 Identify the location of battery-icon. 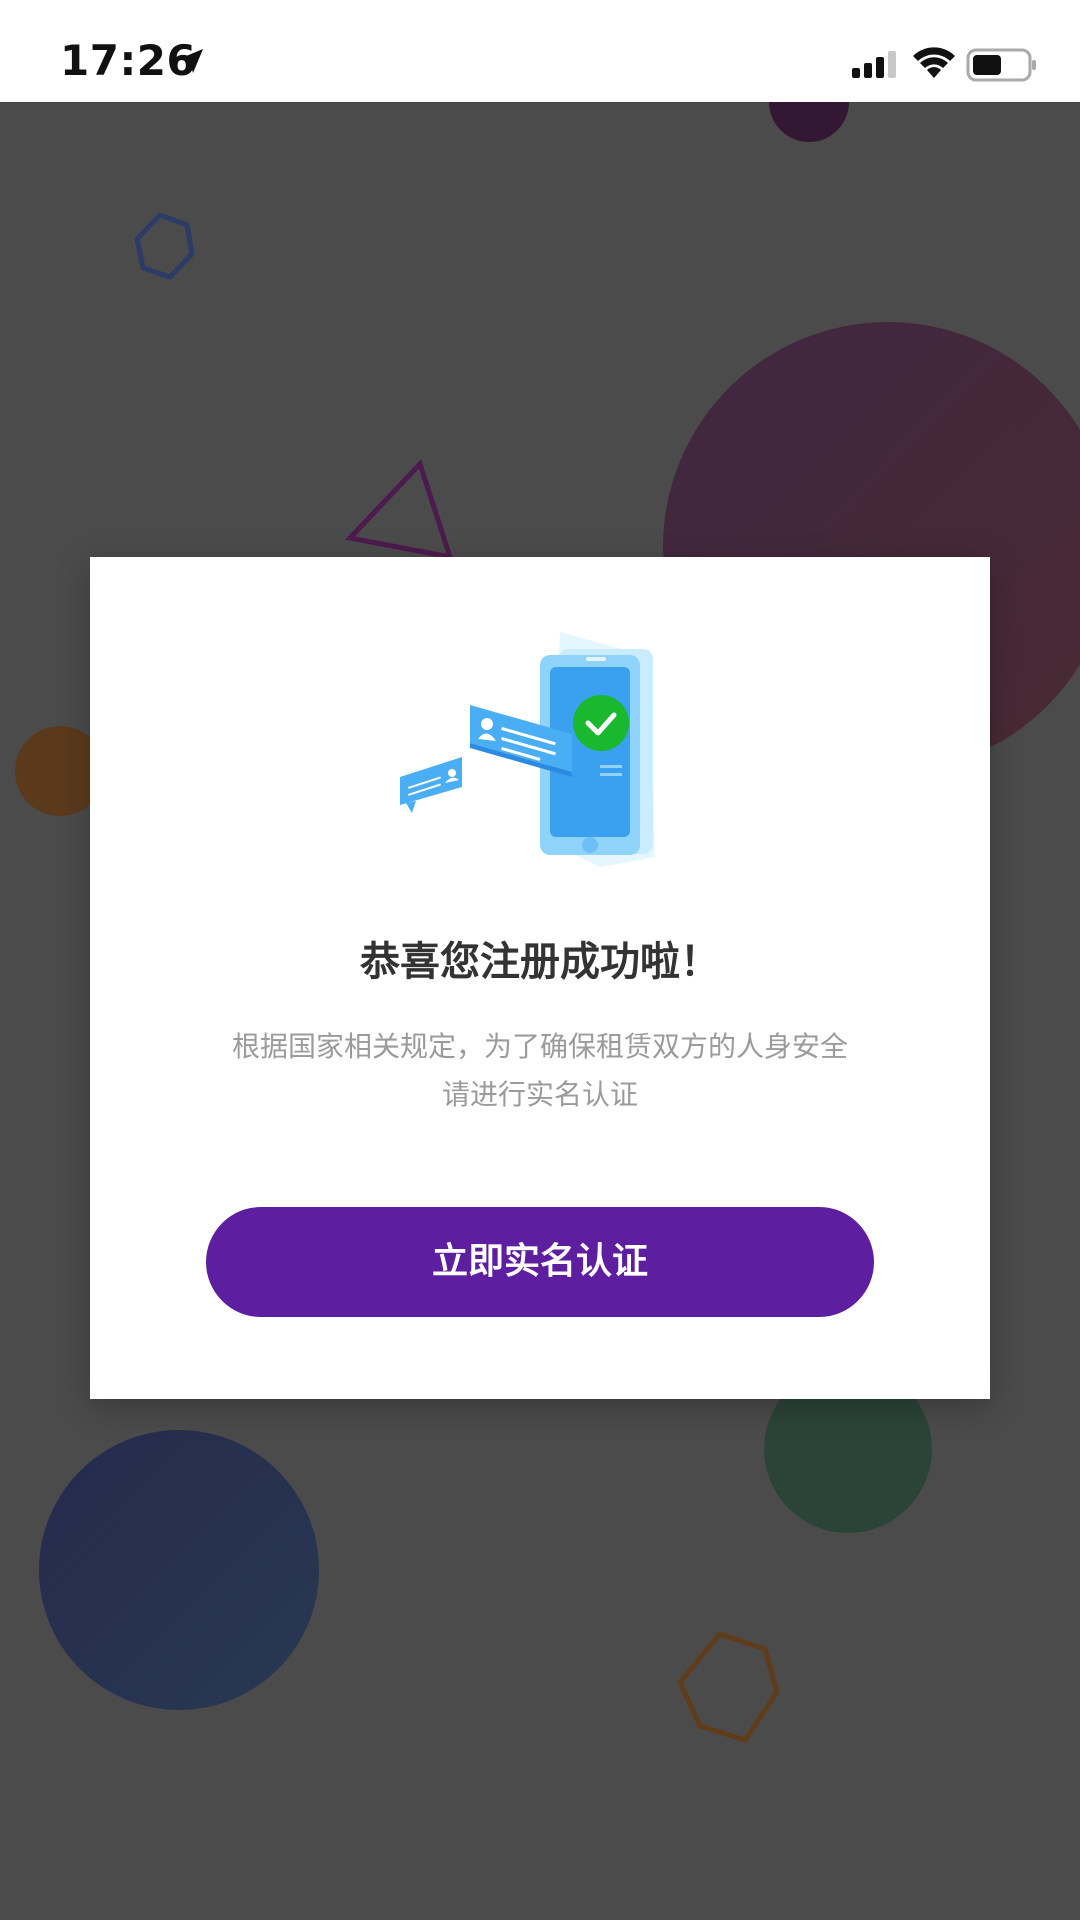
(1001, 65).